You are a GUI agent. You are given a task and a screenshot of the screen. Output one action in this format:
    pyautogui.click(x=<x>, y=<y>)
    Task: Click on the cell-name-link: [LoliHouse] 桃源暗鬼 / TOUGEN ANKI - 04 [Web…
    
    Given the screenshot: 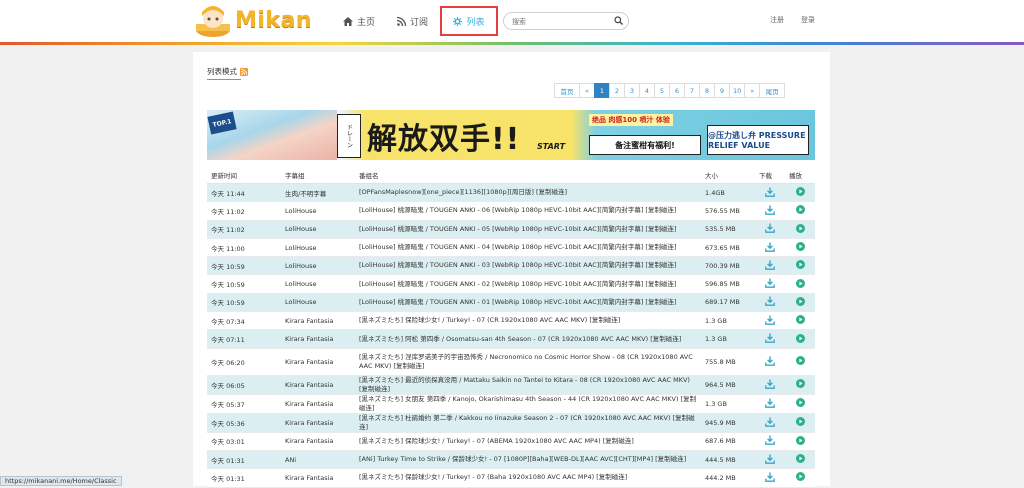 What is the action you would take?
    pyautogui.click(x=528, y=248)
    